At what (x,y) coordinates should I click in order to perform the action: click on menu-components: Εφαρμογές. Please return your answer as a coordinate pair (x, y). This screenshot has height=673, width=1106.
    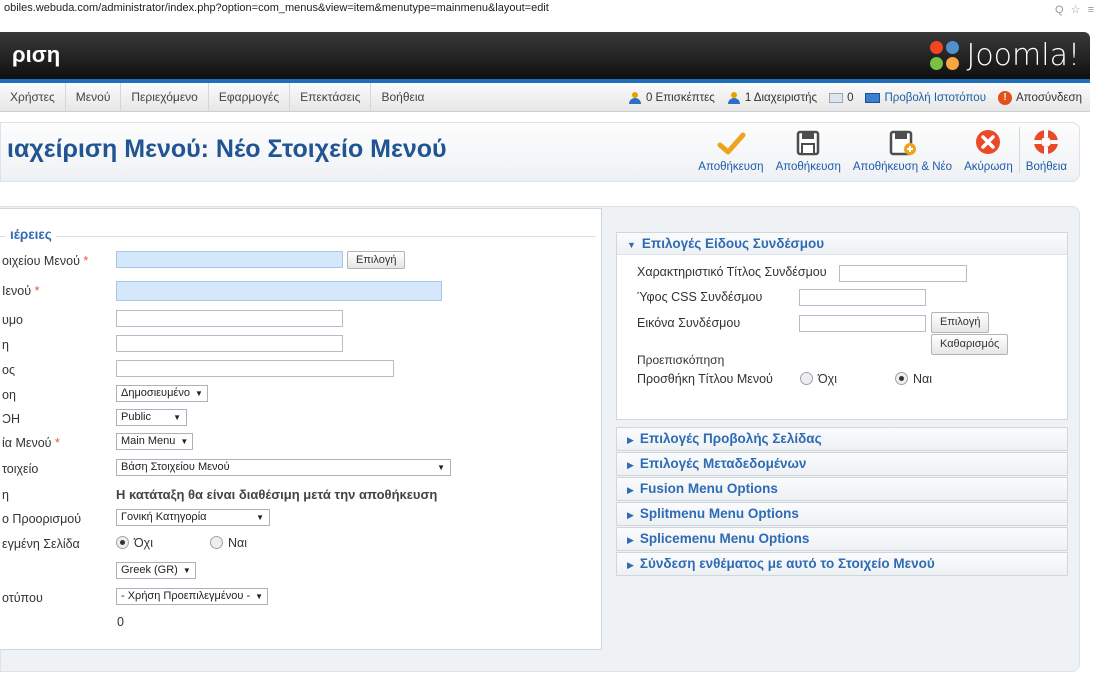
    Looking at the image, I should click on (250, 97).